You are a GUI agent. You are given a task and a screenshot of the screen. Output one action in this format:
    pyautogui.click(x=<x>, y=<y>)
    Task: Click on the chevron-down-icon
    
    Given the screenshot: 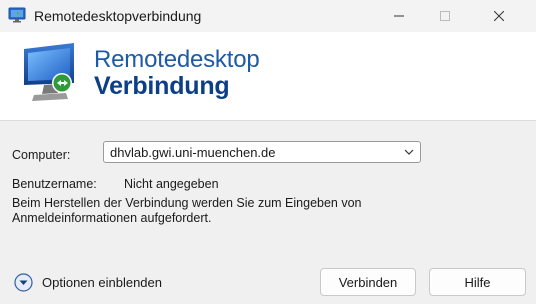 What is the action you would take?
    pyautogui.click(x=409, y=152)
    